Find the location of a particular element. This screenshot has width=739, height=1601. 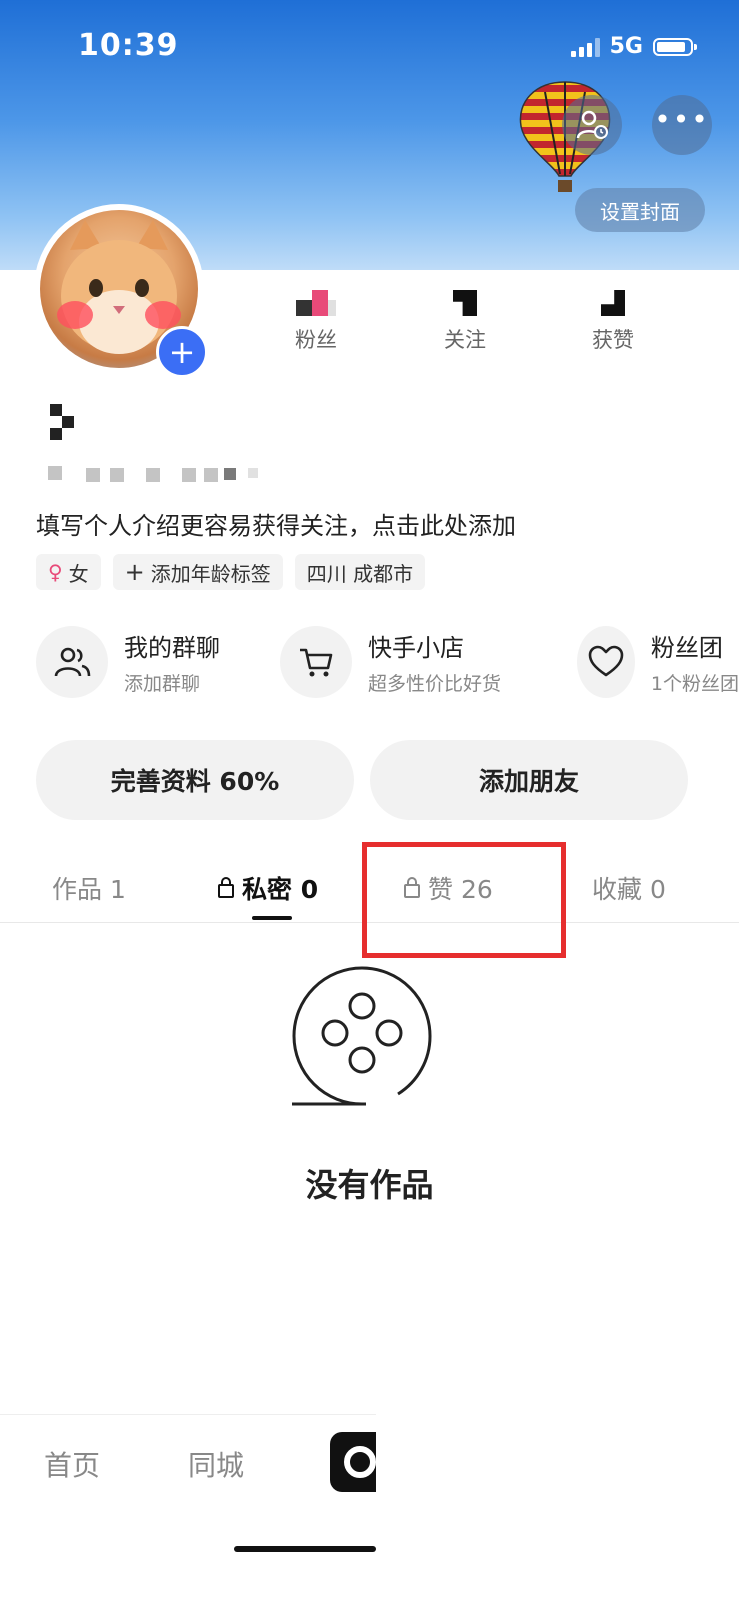

shortcut-fan-club-clip: 粉丝团 1个粉丝团 is located at coordinates (658, 666).